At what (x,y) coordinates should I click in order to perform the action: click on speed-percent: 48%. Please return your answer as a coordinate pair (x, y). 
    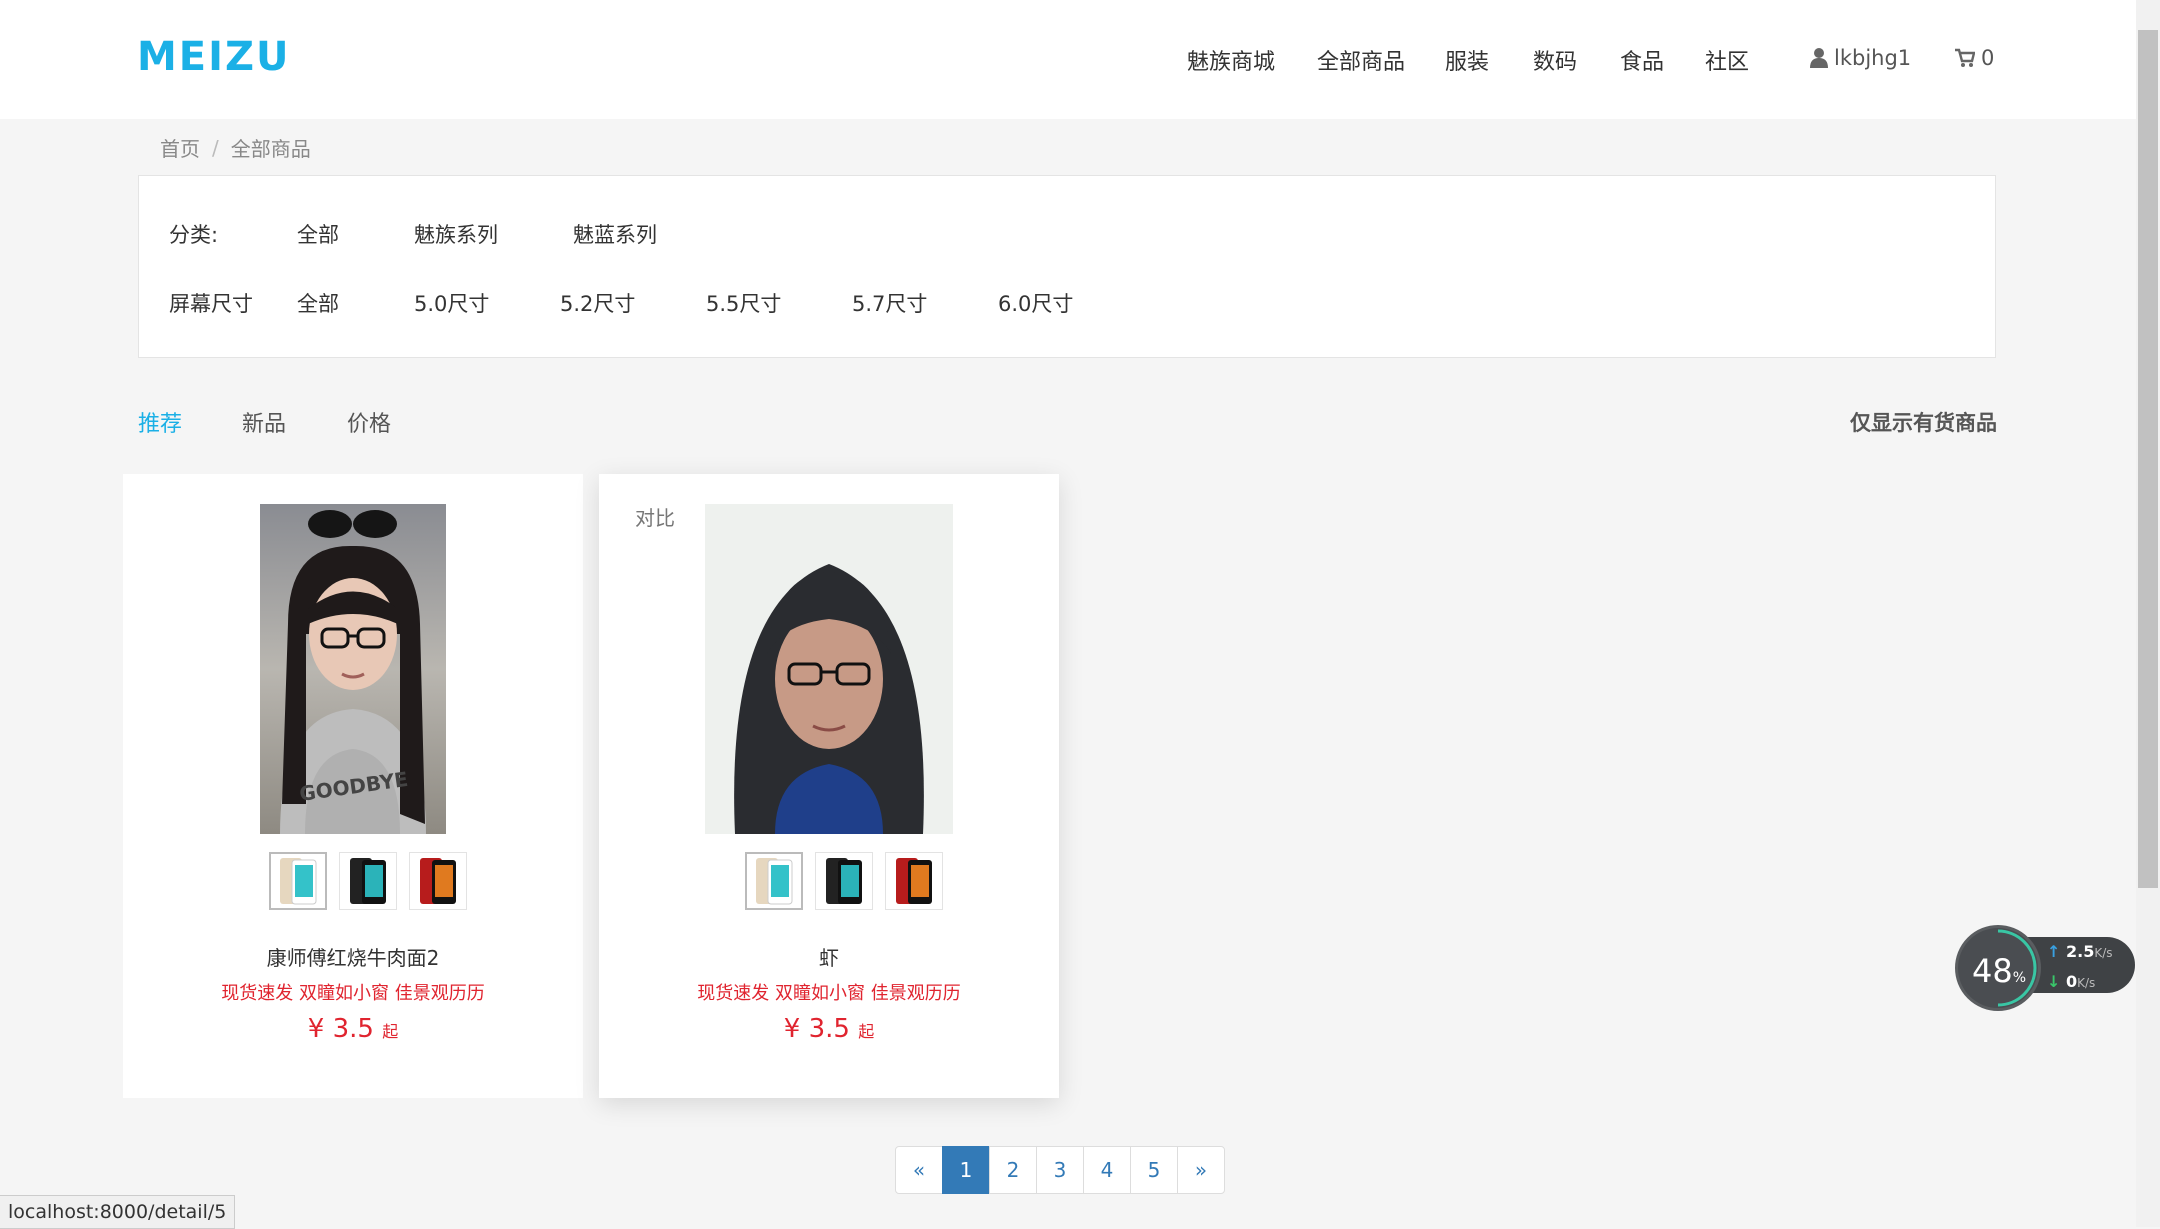
    Looking at the image, I should click on (1999, 971).